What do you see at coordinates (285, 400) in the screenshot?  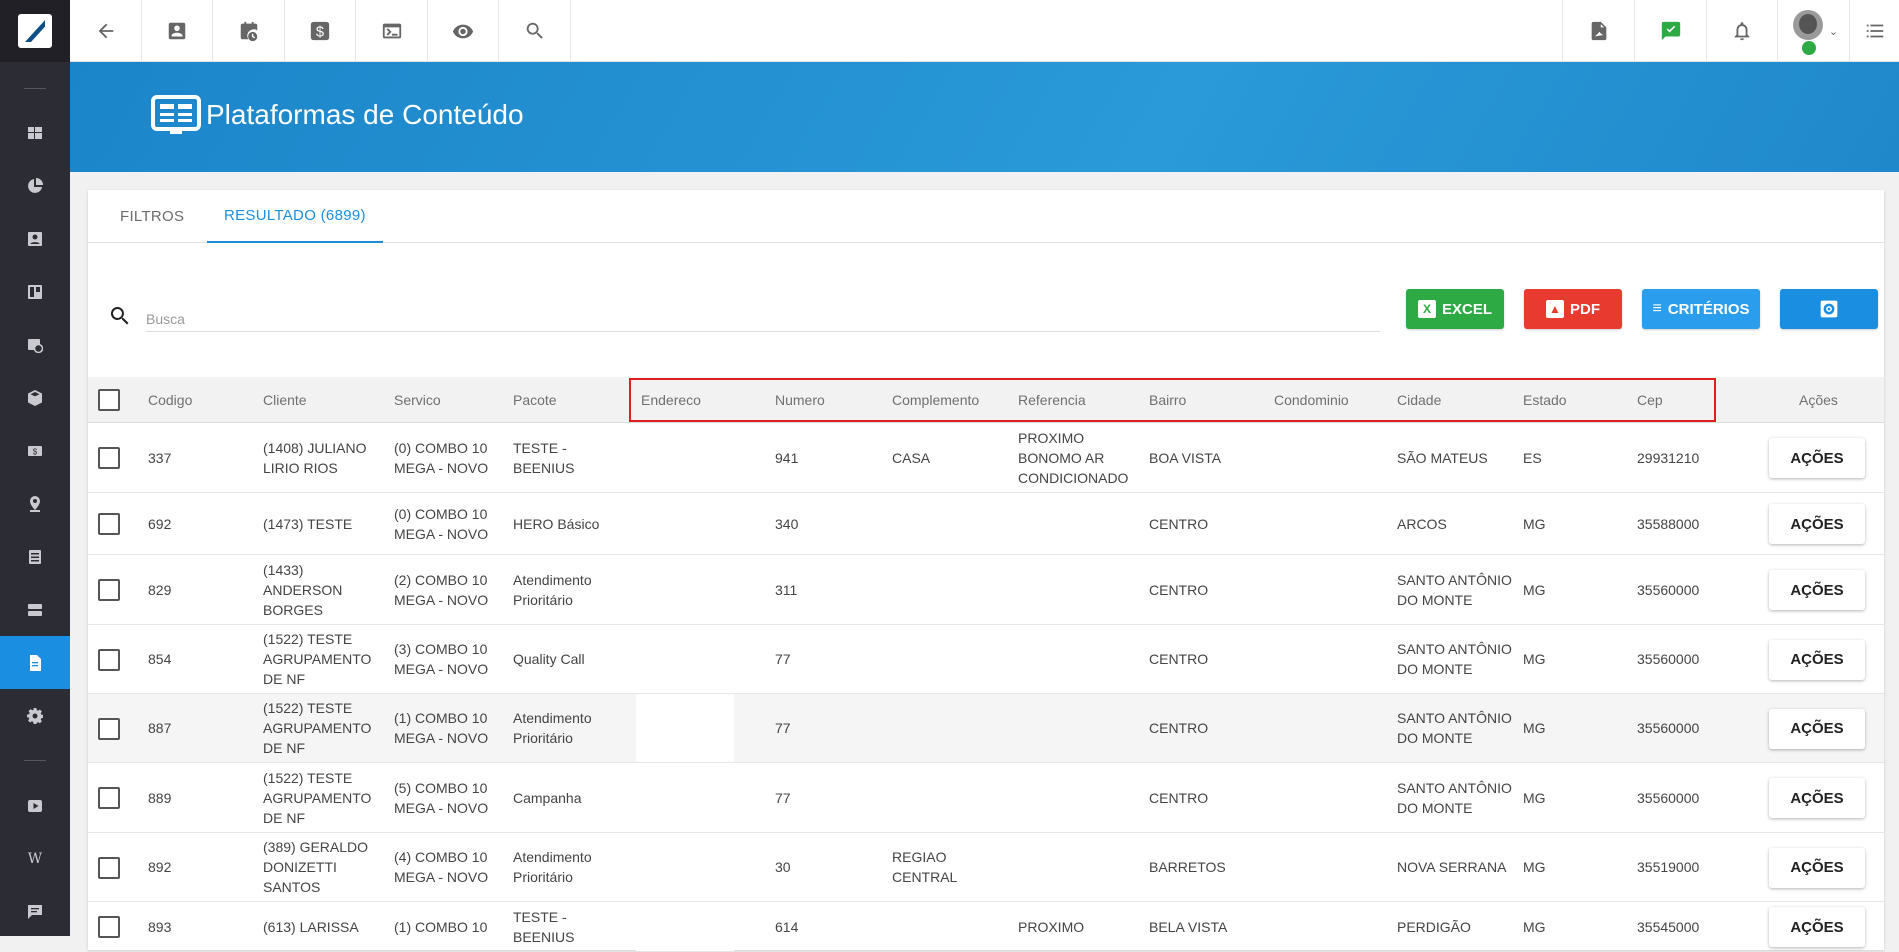 I see `header-cliente: Cliente` at bounding box center [285, 400].